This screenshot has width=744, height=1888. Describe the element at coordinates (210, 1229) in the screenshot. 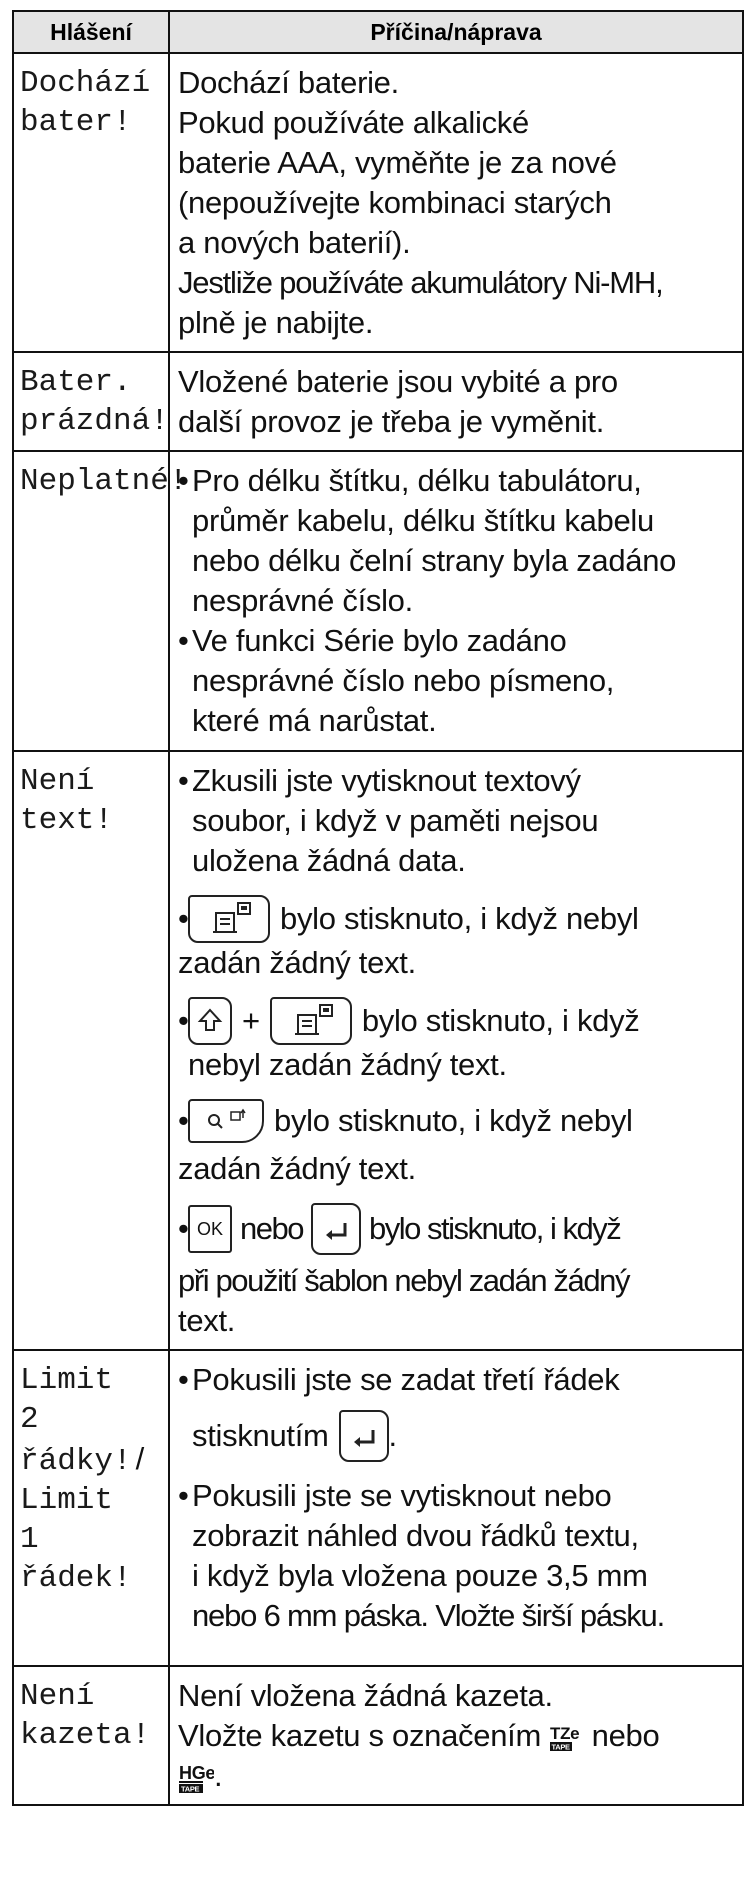

I see `ok-key-icon: OK` at that location.